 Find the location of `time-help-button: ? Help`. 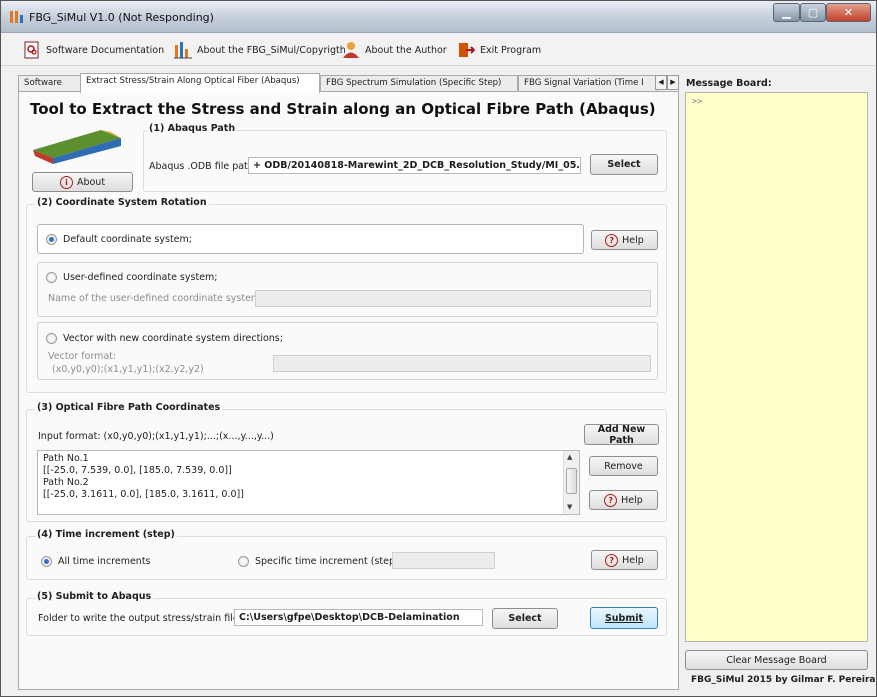

time-help-button: ? Help is located at coordinates (624, 560).